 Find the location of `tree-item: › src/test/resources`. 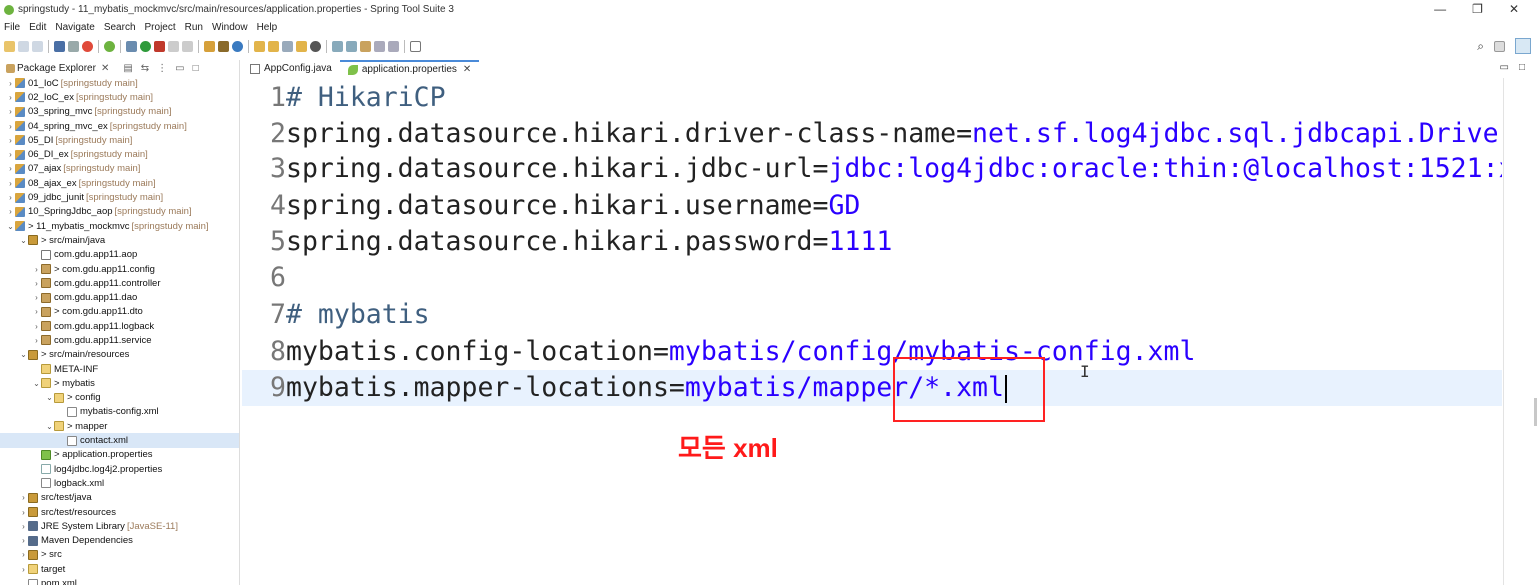

tree-item: › src/test/resources is located at coordinates (119, 512).